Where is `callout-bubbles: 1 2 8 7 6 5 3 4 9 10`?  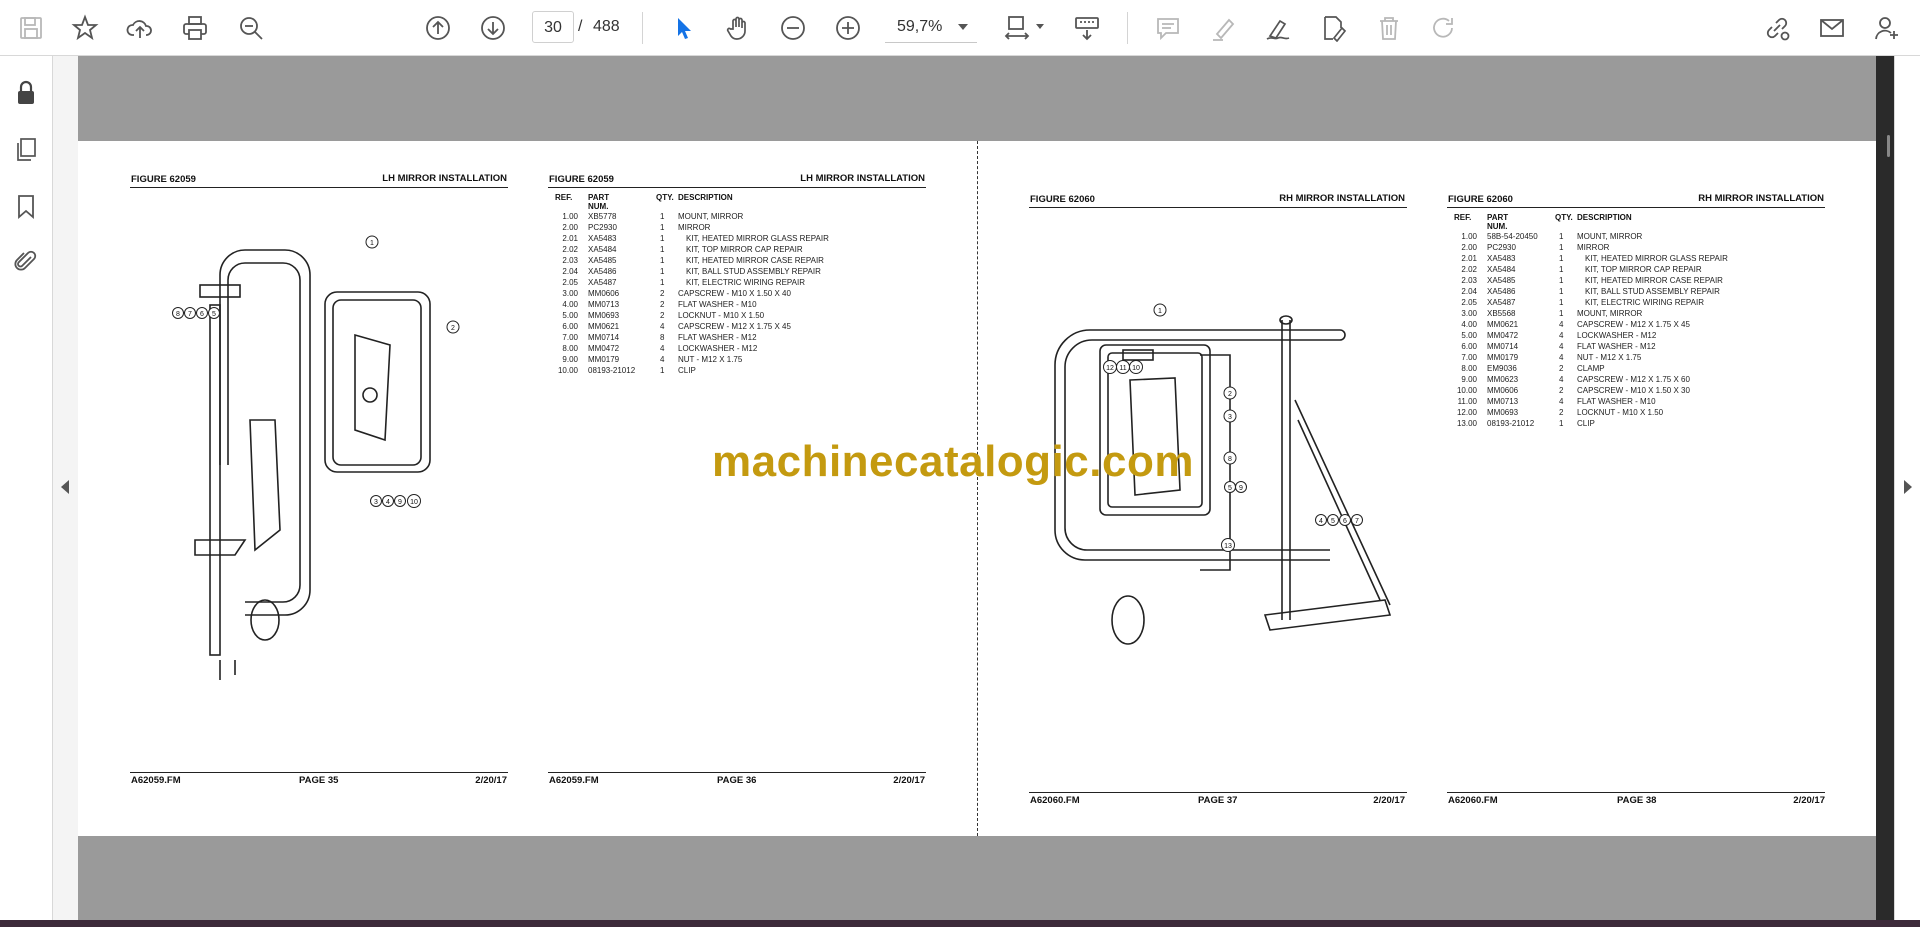
callout-bubbles: 1 2 8 7 6 5 3 4 9 10 is located at coordinates (316, 371).